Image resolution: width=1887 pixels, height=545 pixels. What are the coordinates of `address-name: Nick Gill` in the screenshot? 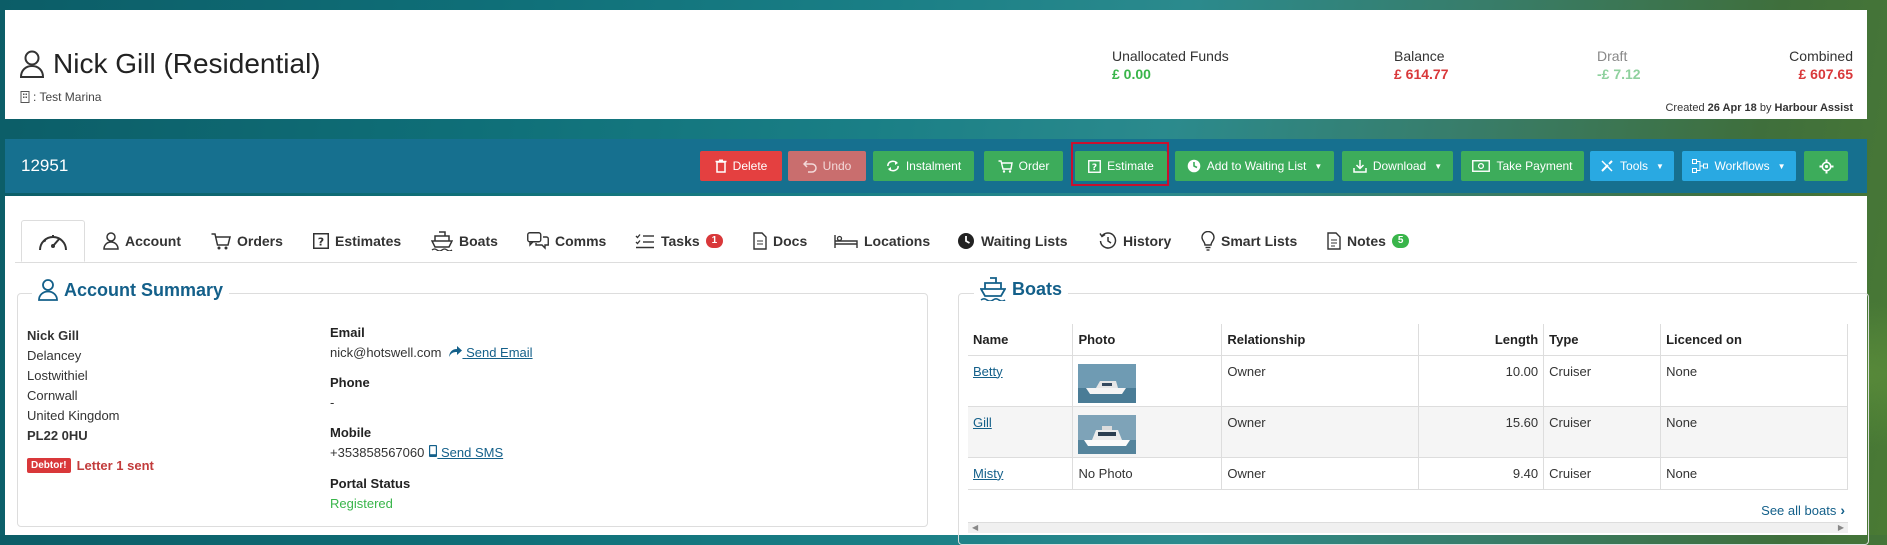 It's located at (53, 335).